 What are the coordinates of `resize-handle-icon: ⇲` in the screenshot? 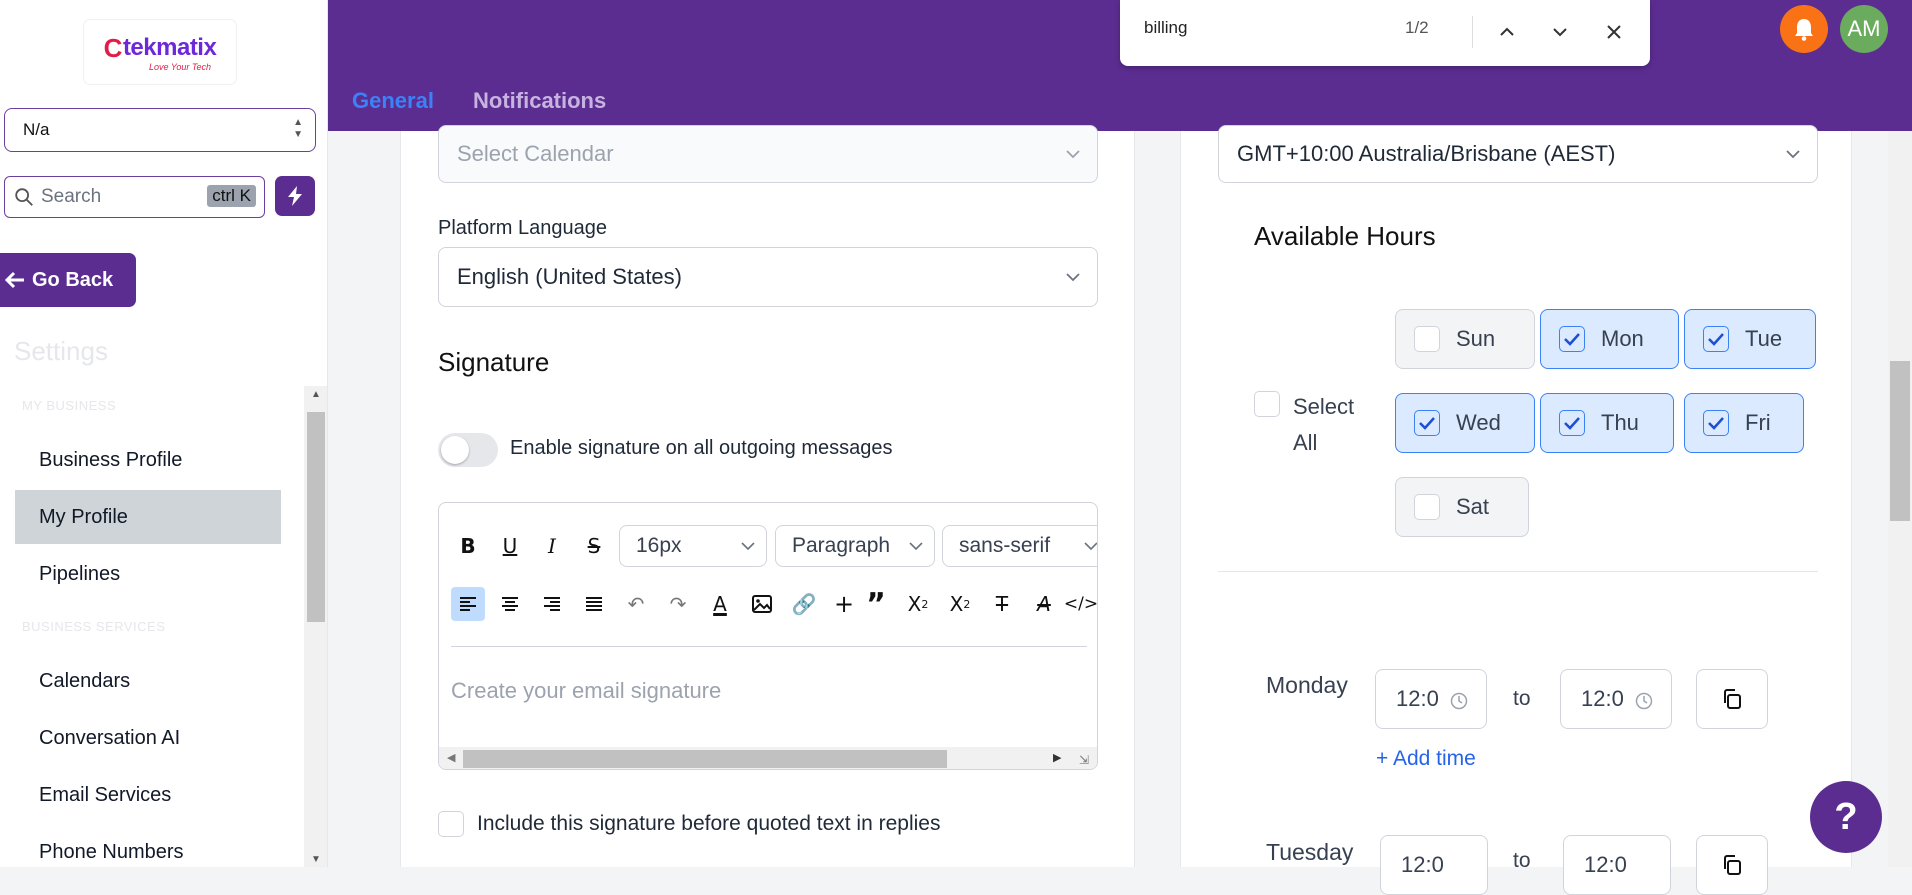 It's located at (1084, 760).